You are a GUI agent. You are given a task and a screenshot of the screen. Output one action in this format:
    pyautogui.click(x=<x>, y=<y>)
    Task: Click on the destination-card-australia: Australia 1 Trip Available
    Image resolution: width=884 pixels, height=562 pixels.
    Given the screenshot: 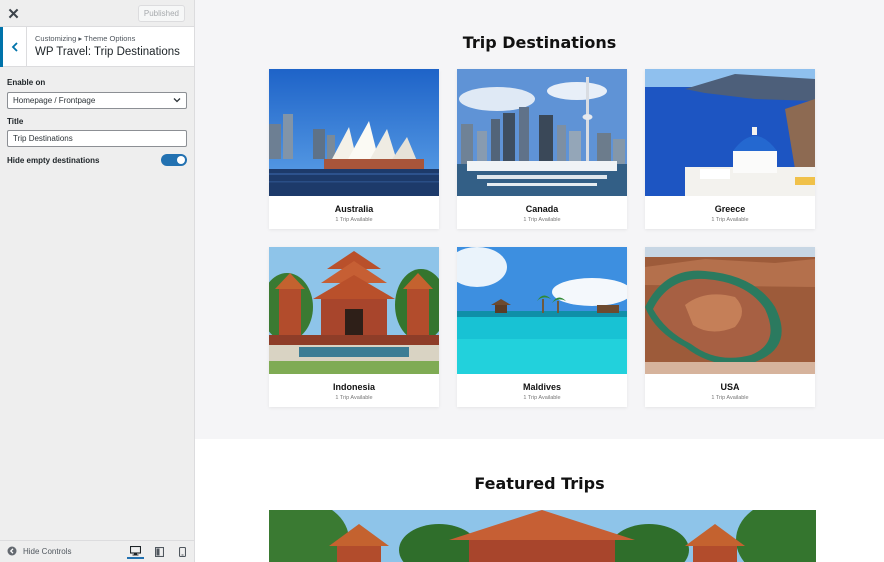 What is the action you would take?
    pyautogui.click(x=354, y=149)
    